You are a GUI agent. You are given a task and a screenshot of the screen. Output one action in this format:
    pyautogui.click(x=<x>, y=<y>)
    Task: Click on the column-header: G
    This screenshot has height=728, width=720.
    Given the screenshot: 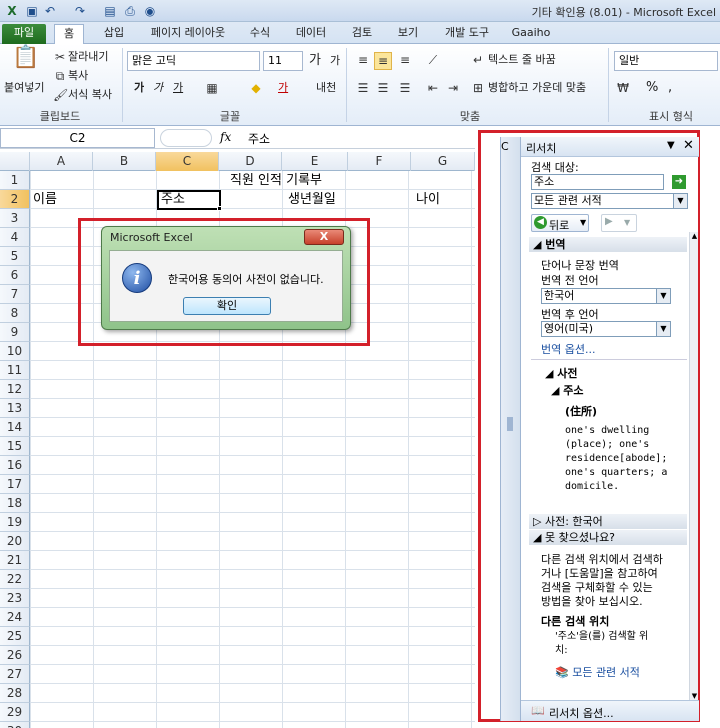 What is the action you would take?
    pyautogui.click(x=443, y=161)
    